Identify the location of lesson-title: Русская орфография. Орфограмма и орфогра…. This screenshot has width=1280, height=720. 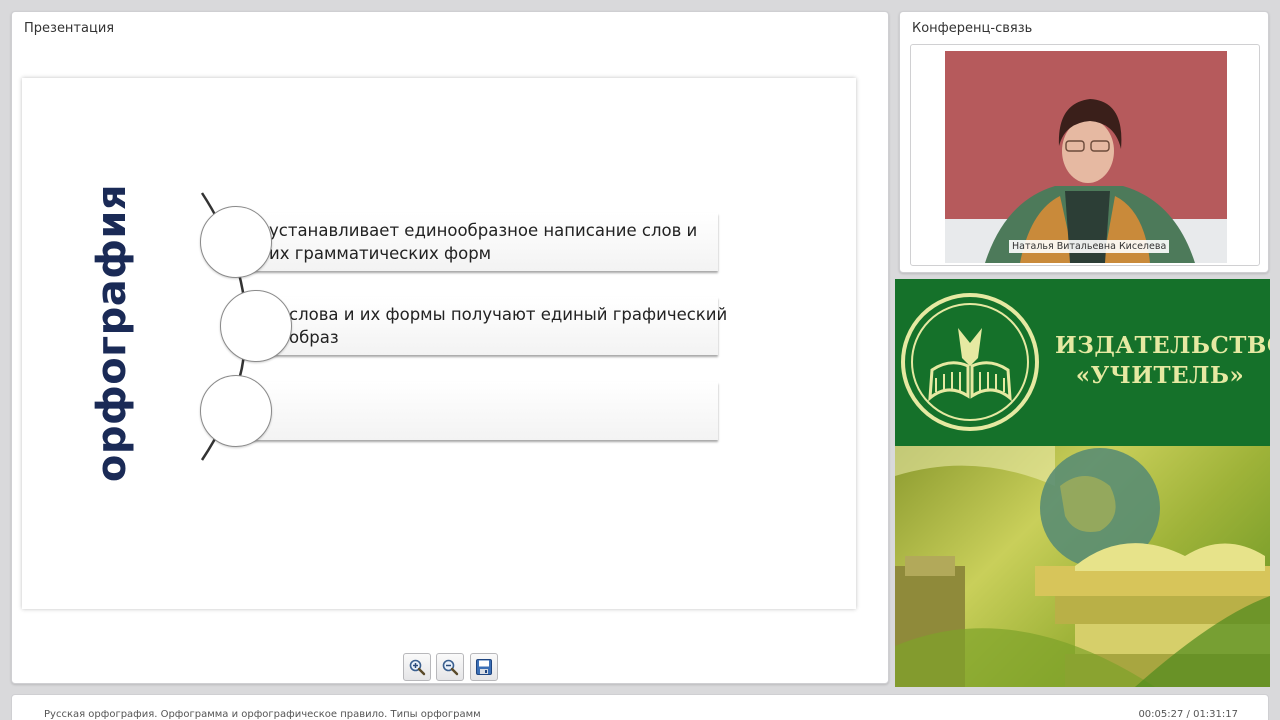
(262, 714).